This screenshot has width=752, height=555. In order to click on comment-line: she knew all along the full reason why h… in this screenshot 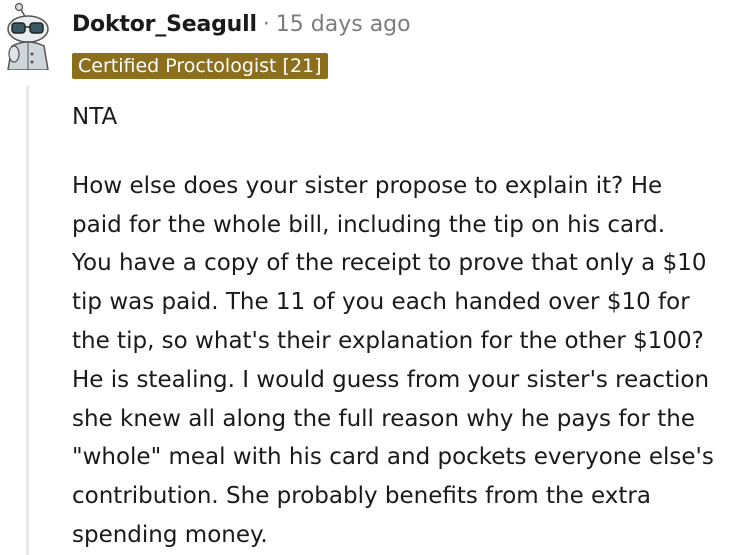, I will do `click(384, 418)`.